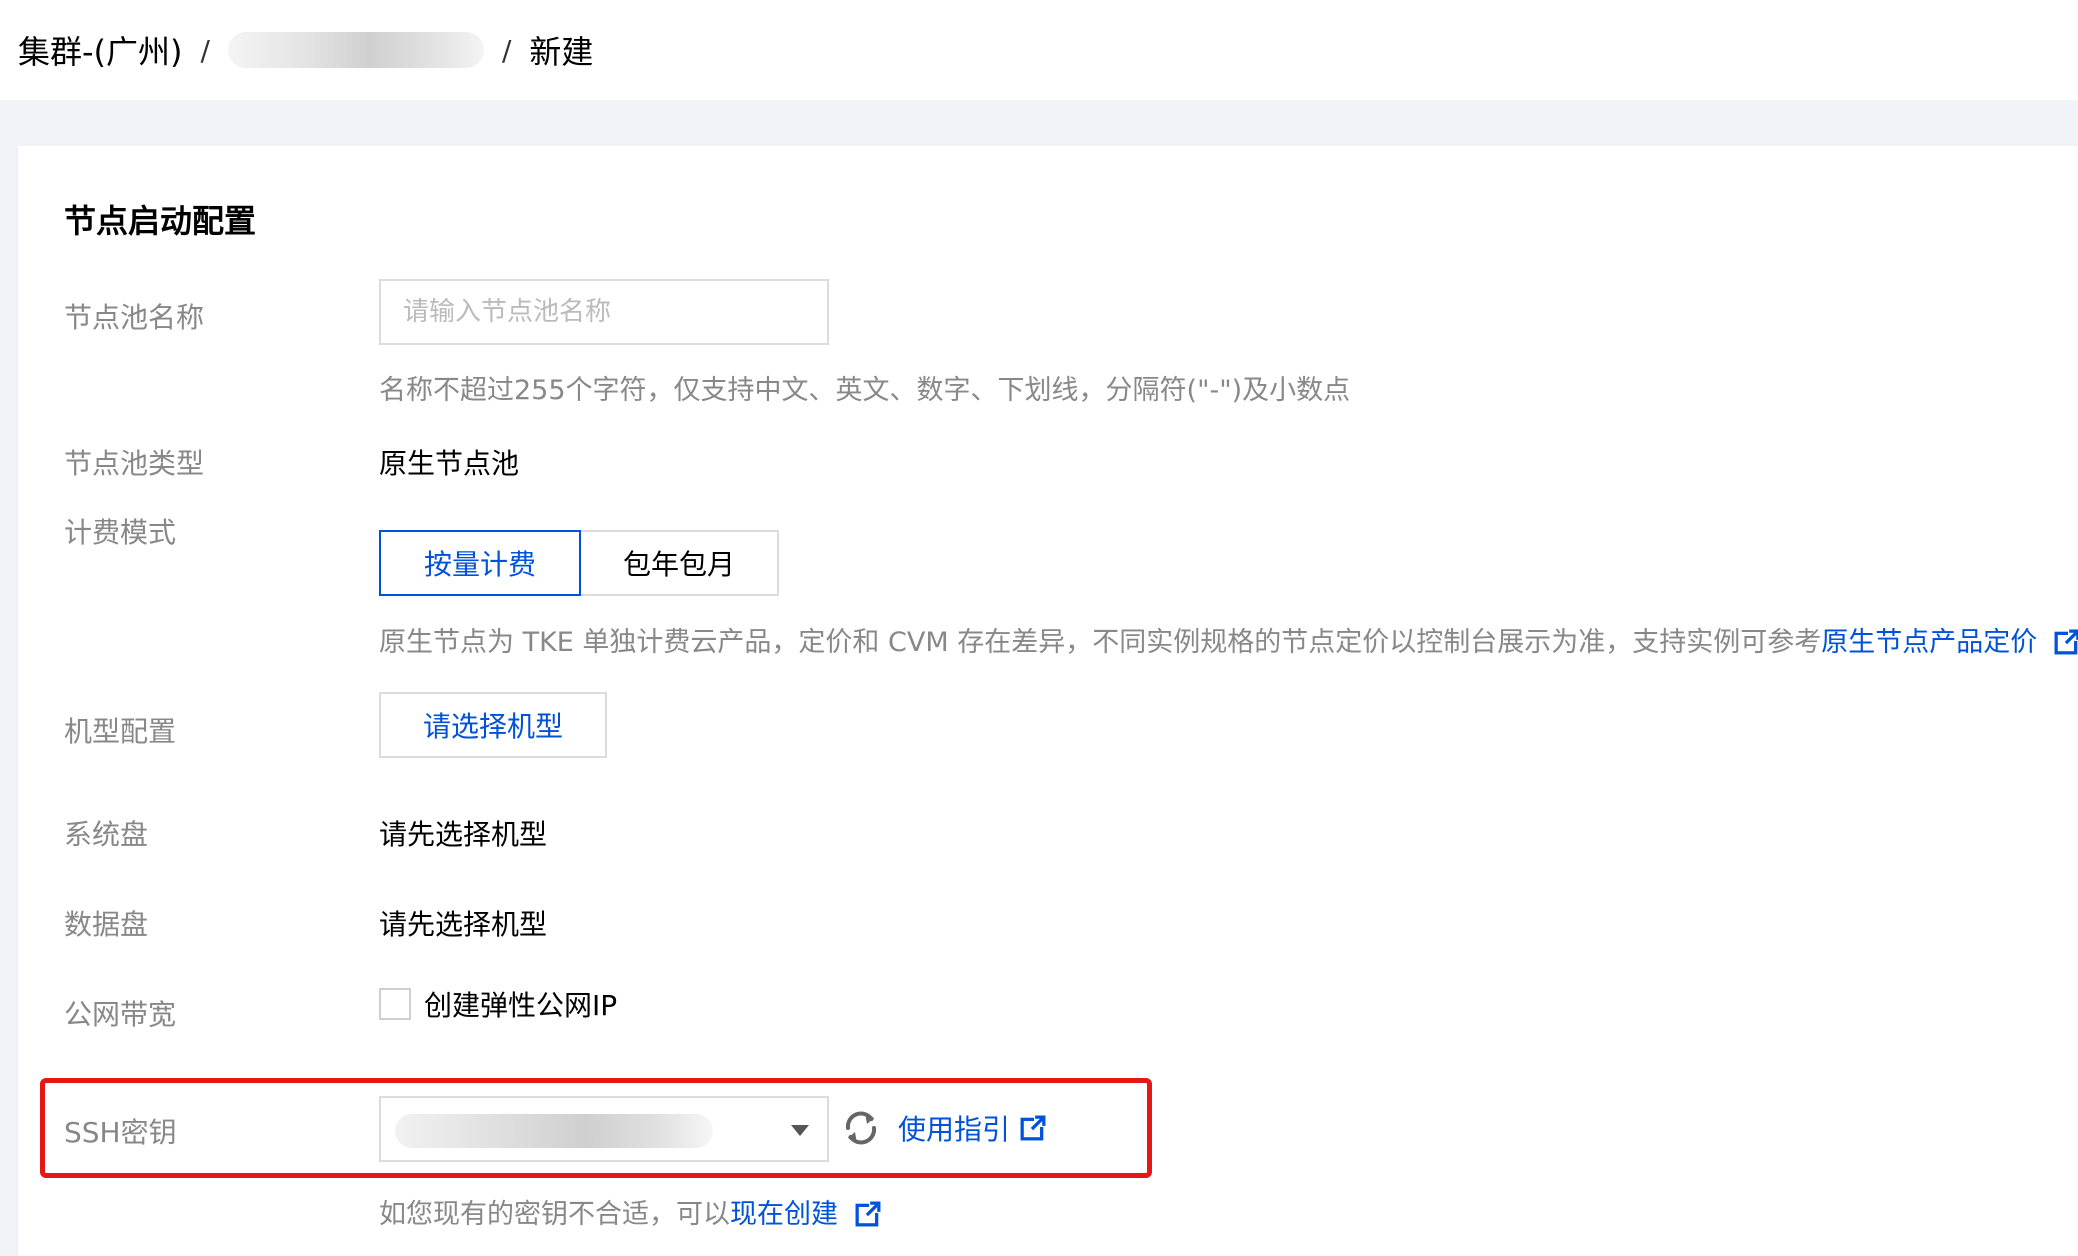  I want to click on create-key-now-link: 现在创建, so click(784, 1214).